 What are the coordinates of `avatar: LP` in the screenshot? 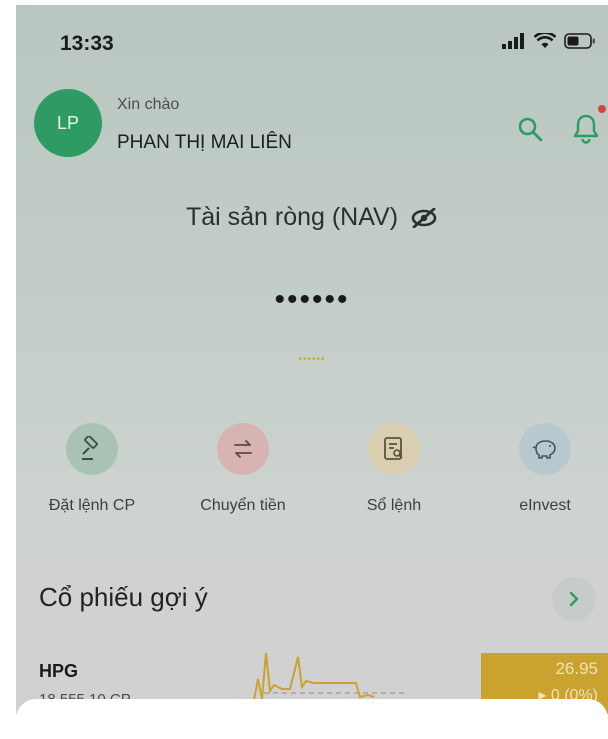 It's located at (68, 123).